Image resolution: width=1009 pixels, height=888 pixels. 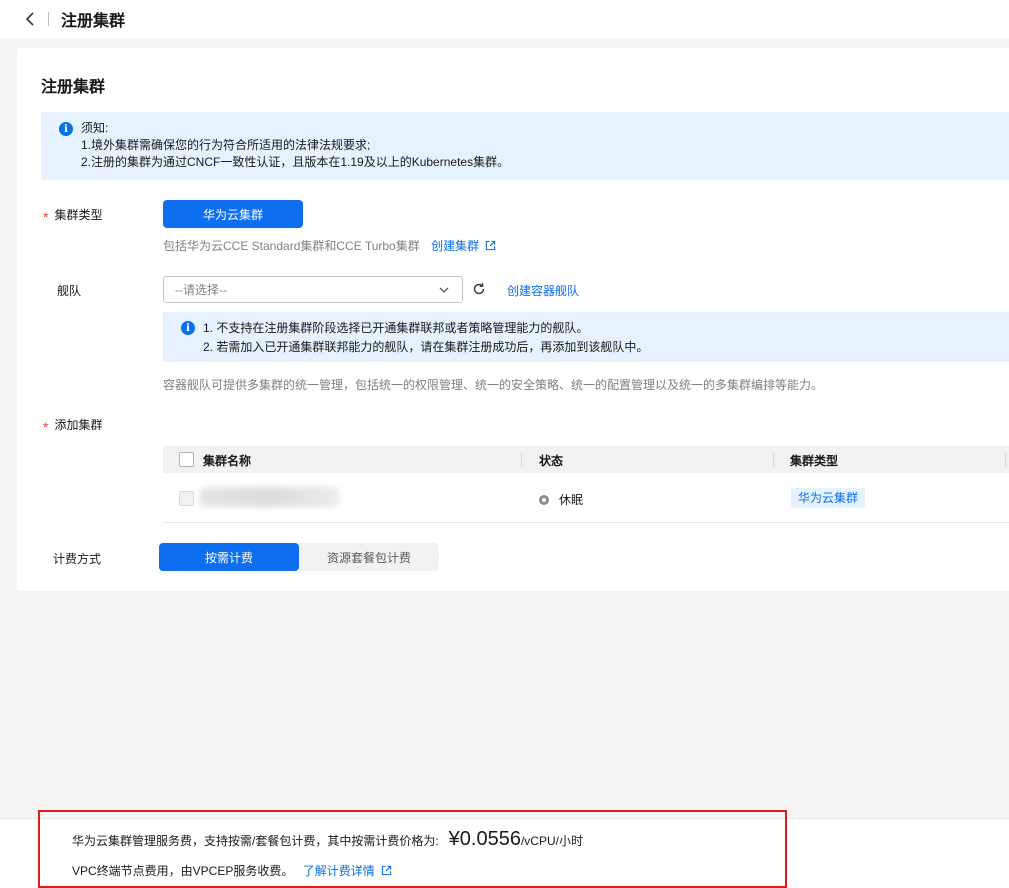 What do you see at coordinates (255, 841) in the screenshot?
I see `pricing-text: 华为云集群管理服务费，支持按需/套餐包计费，其中按需计费价格为:` at bounding box center [255, 841].